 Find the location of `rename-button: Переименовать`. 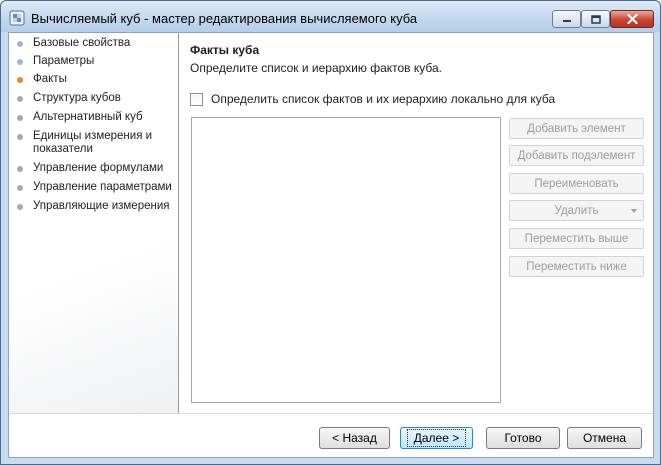

rename-button: Переименовать is located at coordinates (576, 183).